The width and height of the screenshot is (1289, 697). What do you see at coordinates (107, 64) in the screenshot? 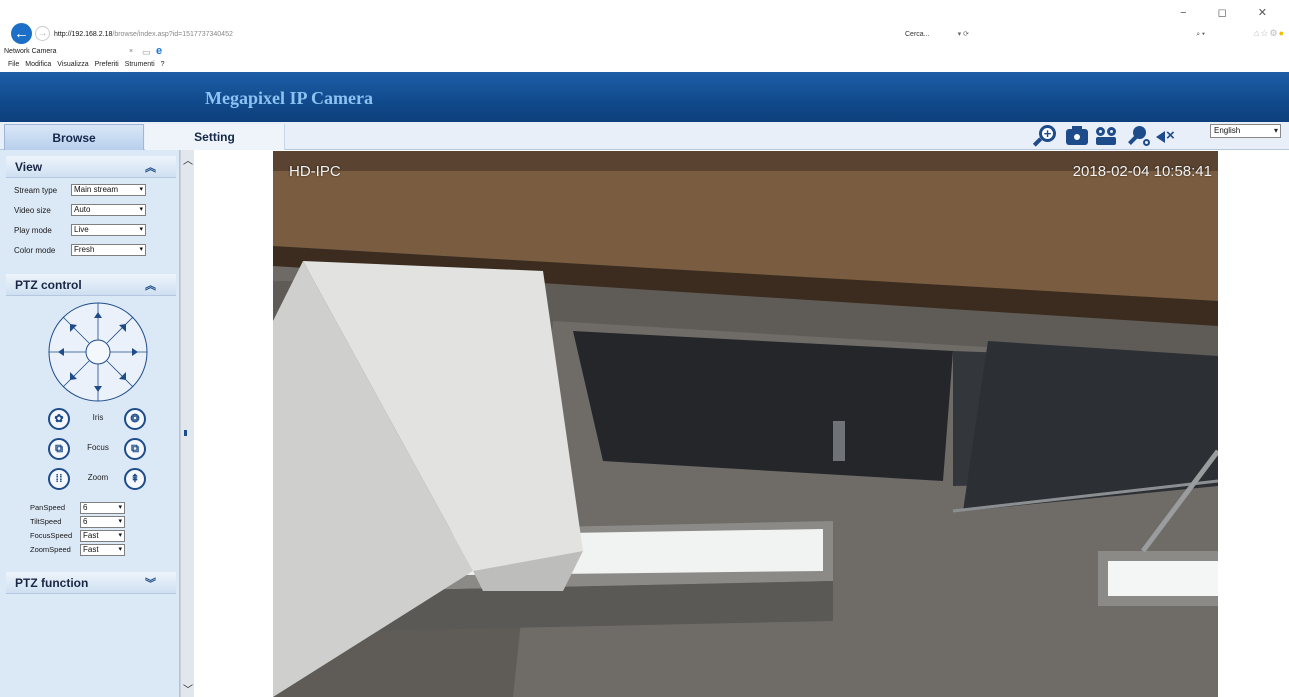
I see `menu-preferiti: Preferiti` at bounding box center [107, 64].